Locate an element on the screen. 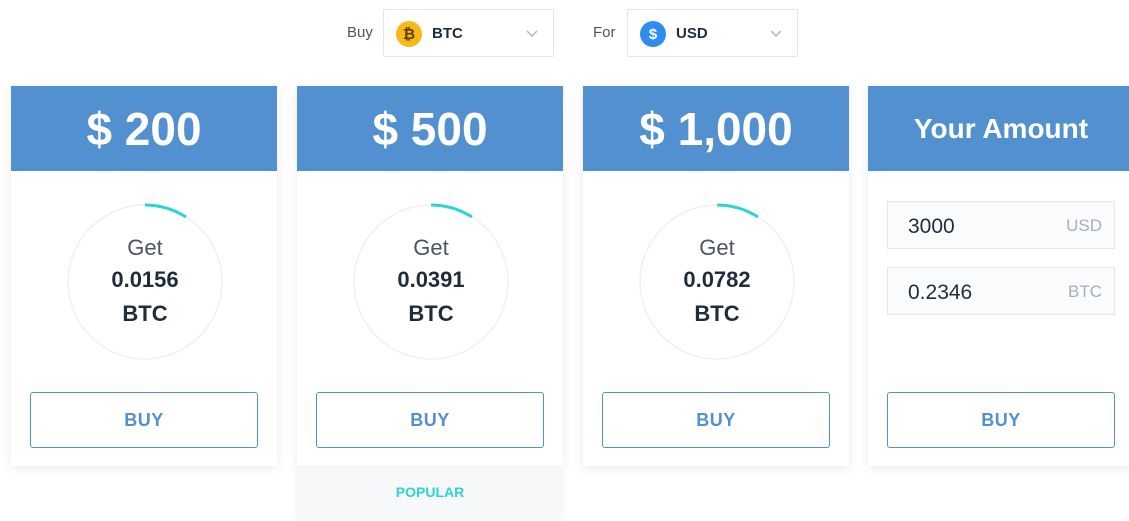 This screenshot has height=521, width=1129. bitcoin-icon: ₿ is located at coordinates (409, 34).